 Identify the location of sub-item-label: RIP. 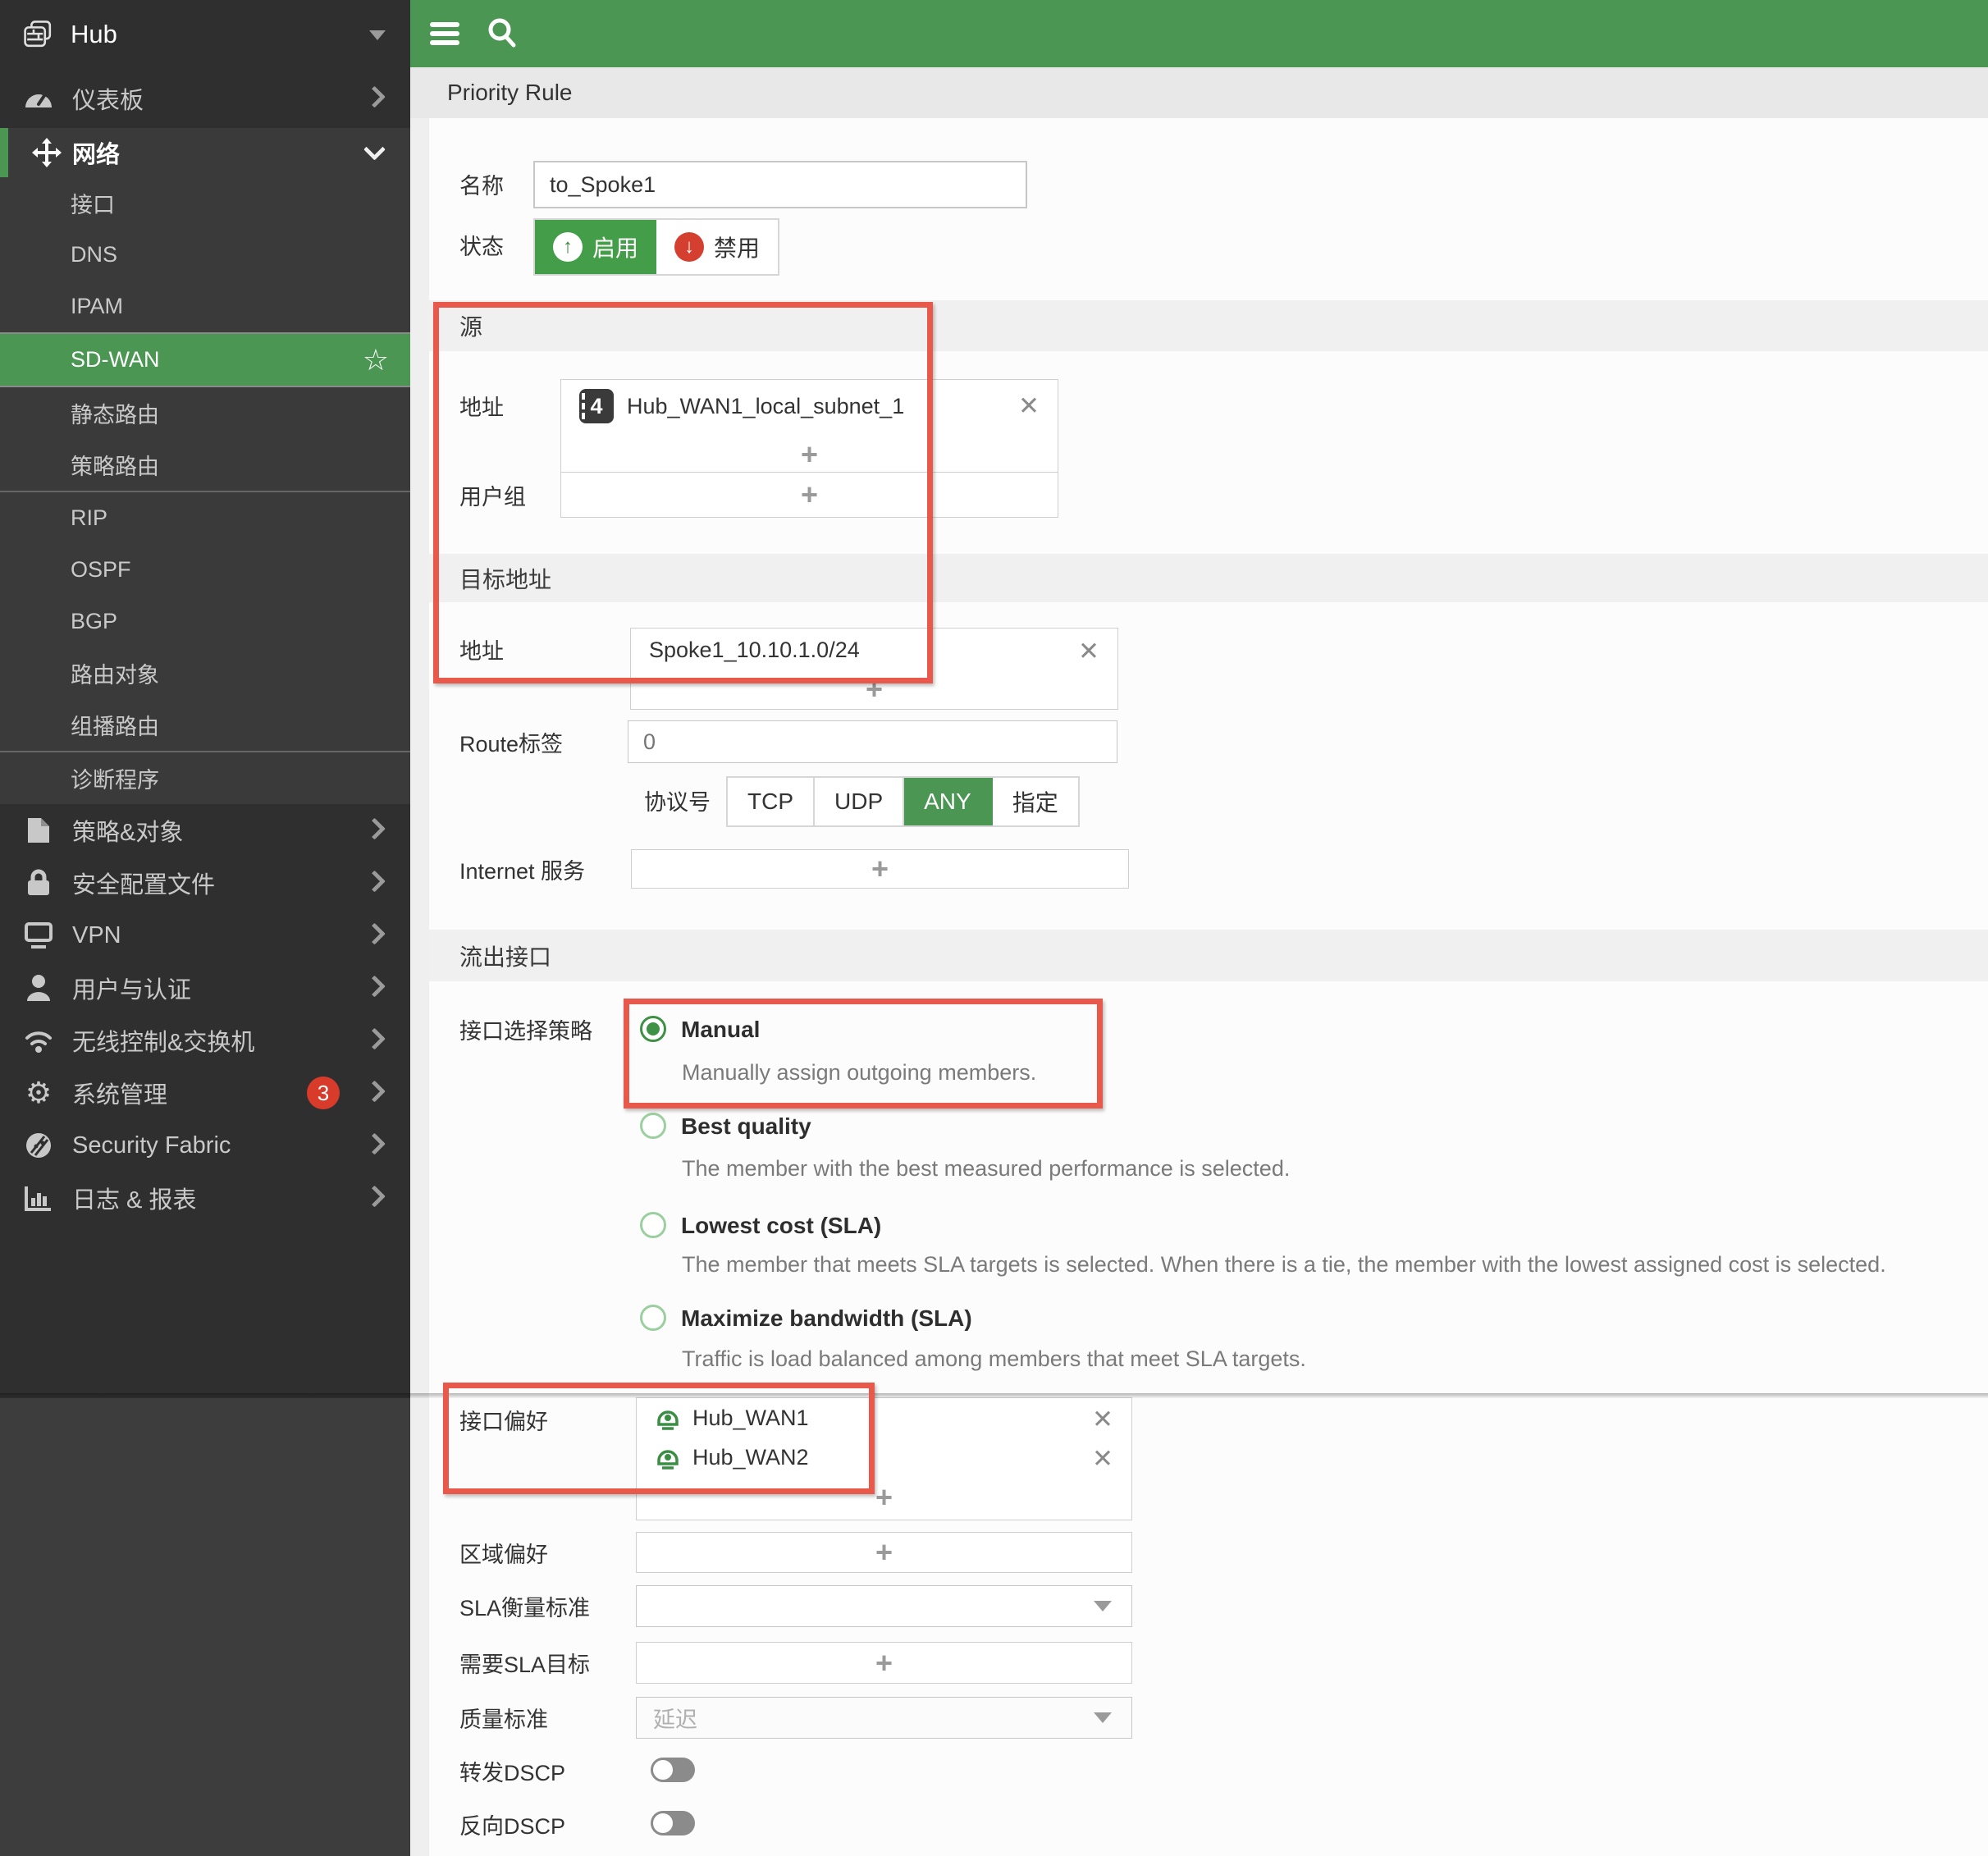
(90, 517).